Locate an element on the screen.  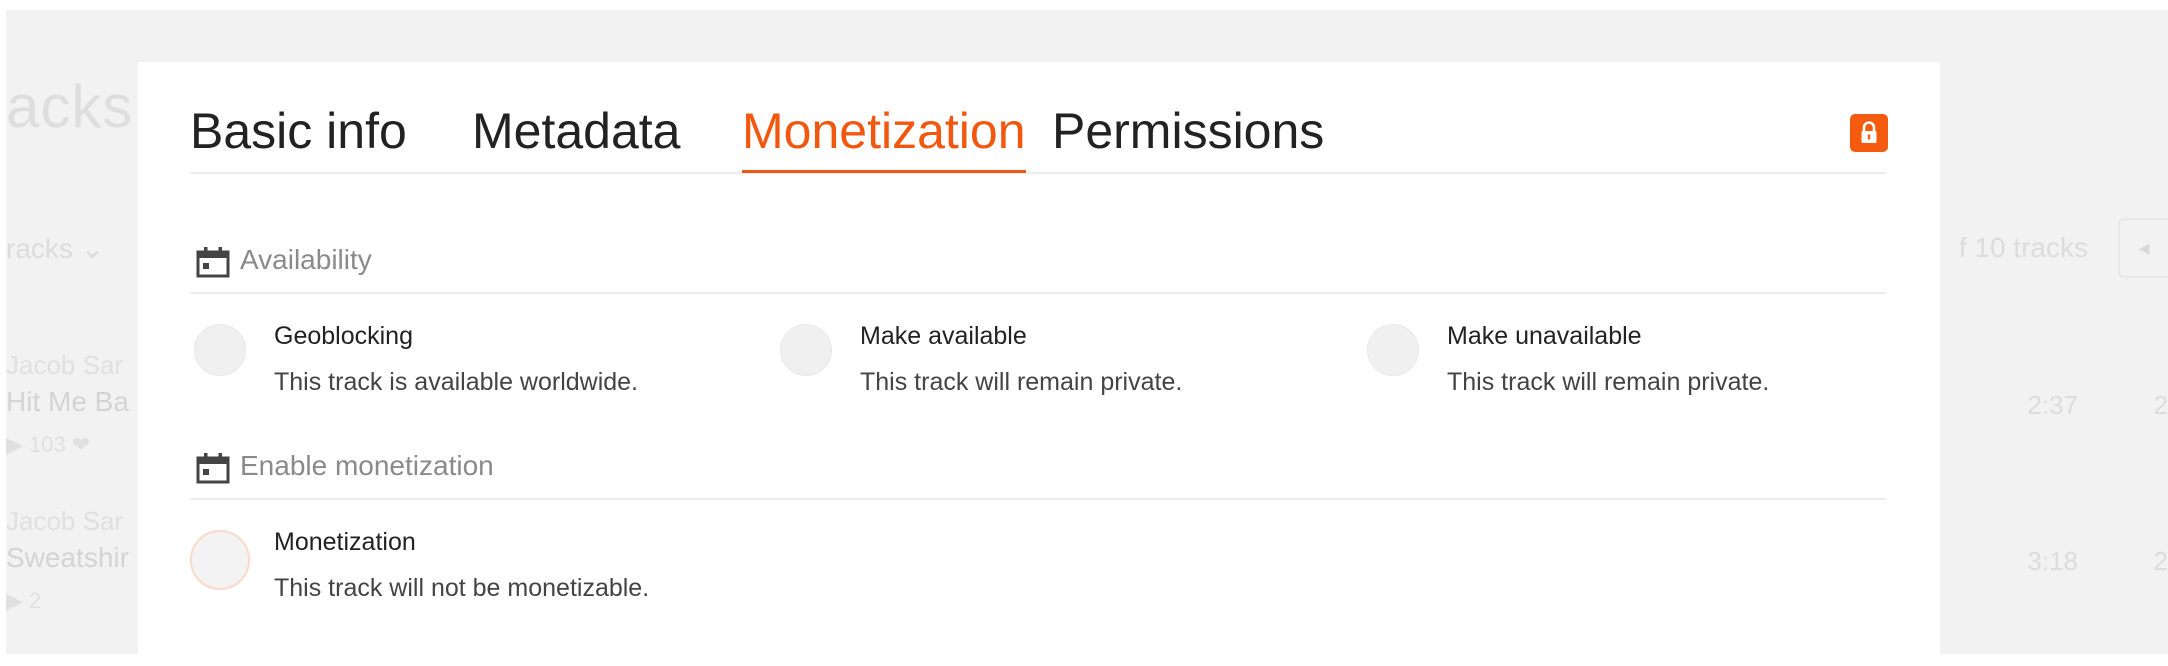
availability-section-header: Availability is located at coordinates (1038, 262).